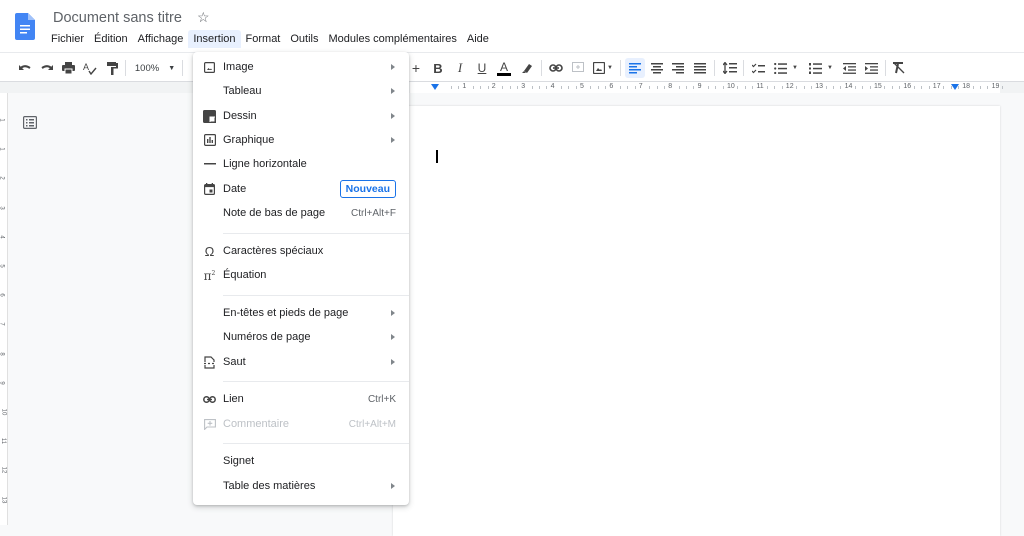 This screenshot has height=536, width=1024. I want to click on menu-item-label: Numéros de page, so click(267, 337).